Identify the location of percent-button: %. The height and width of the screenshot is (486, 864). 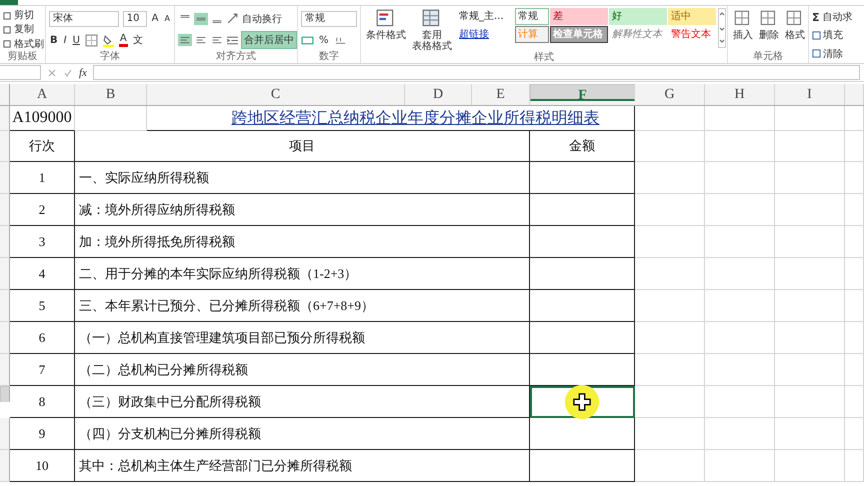
(324, 40).